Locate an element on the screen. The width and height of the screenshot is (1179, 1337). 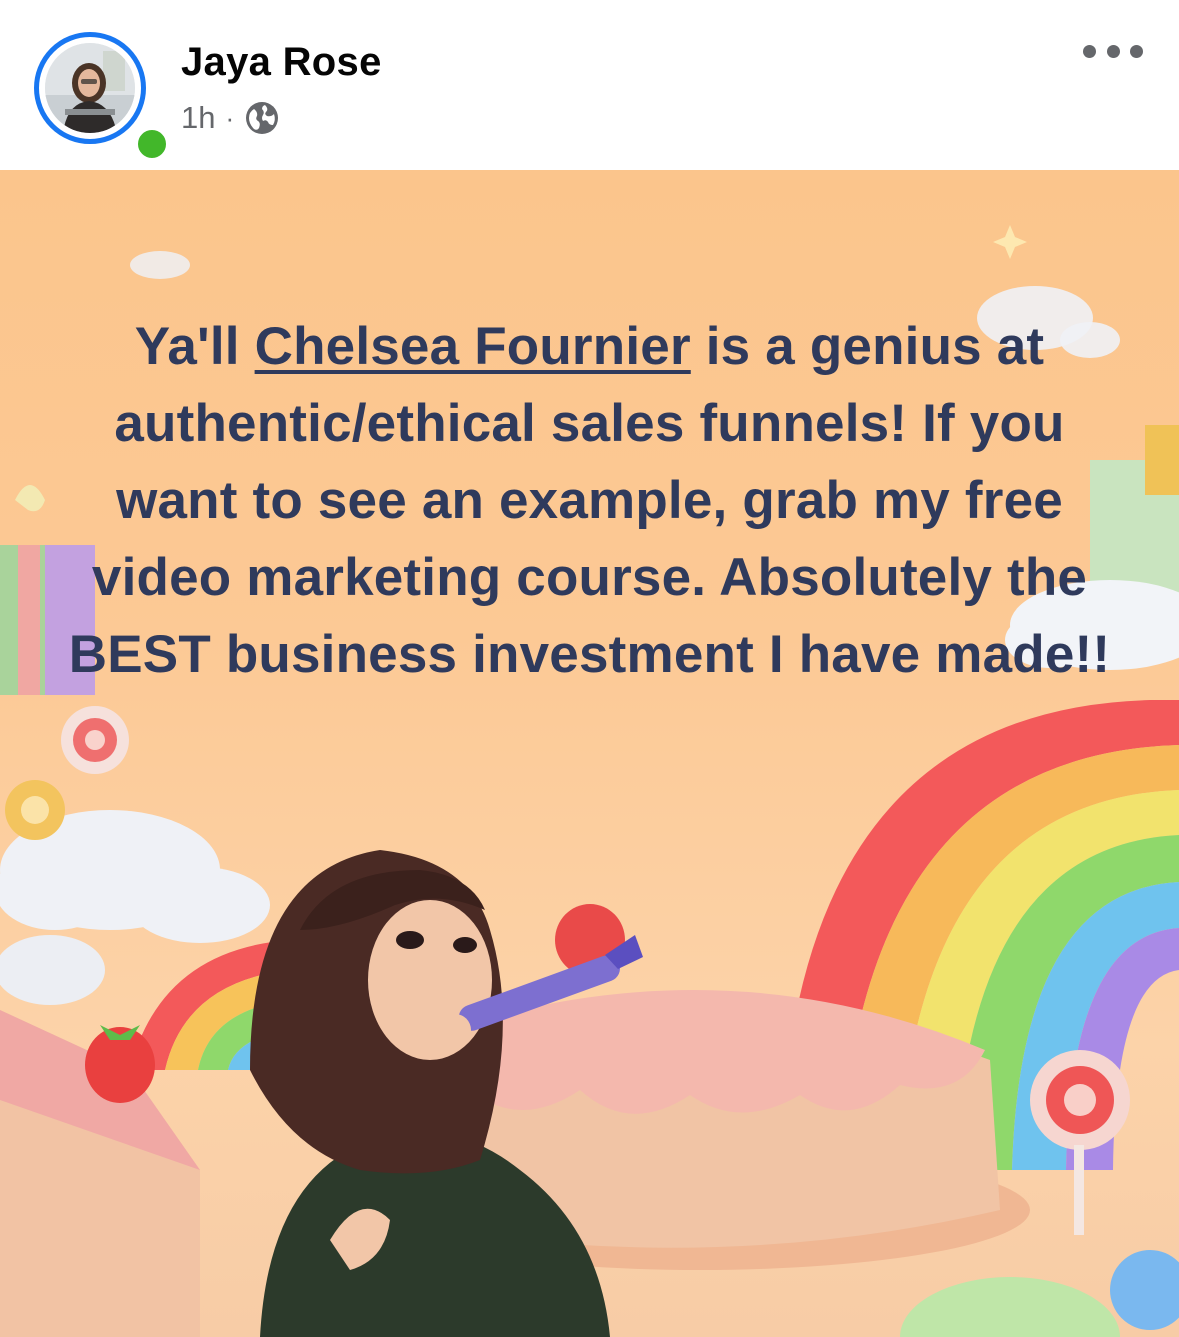
more-options-button is located at coordinates (1113, 51).